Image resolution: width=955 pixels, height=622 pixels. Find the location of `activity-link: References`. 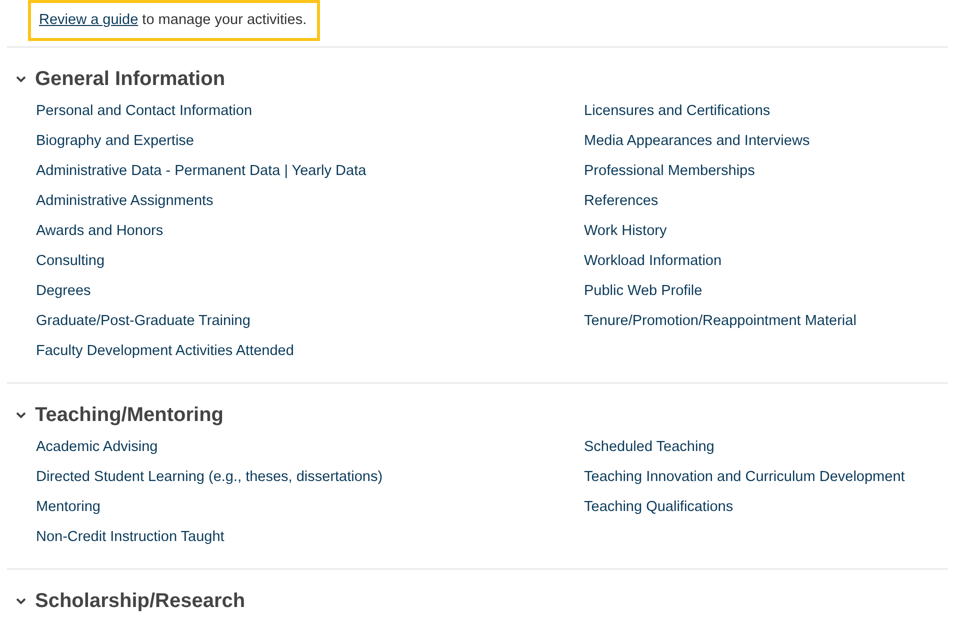

activity-link: References is located at coordinates (621, 201).